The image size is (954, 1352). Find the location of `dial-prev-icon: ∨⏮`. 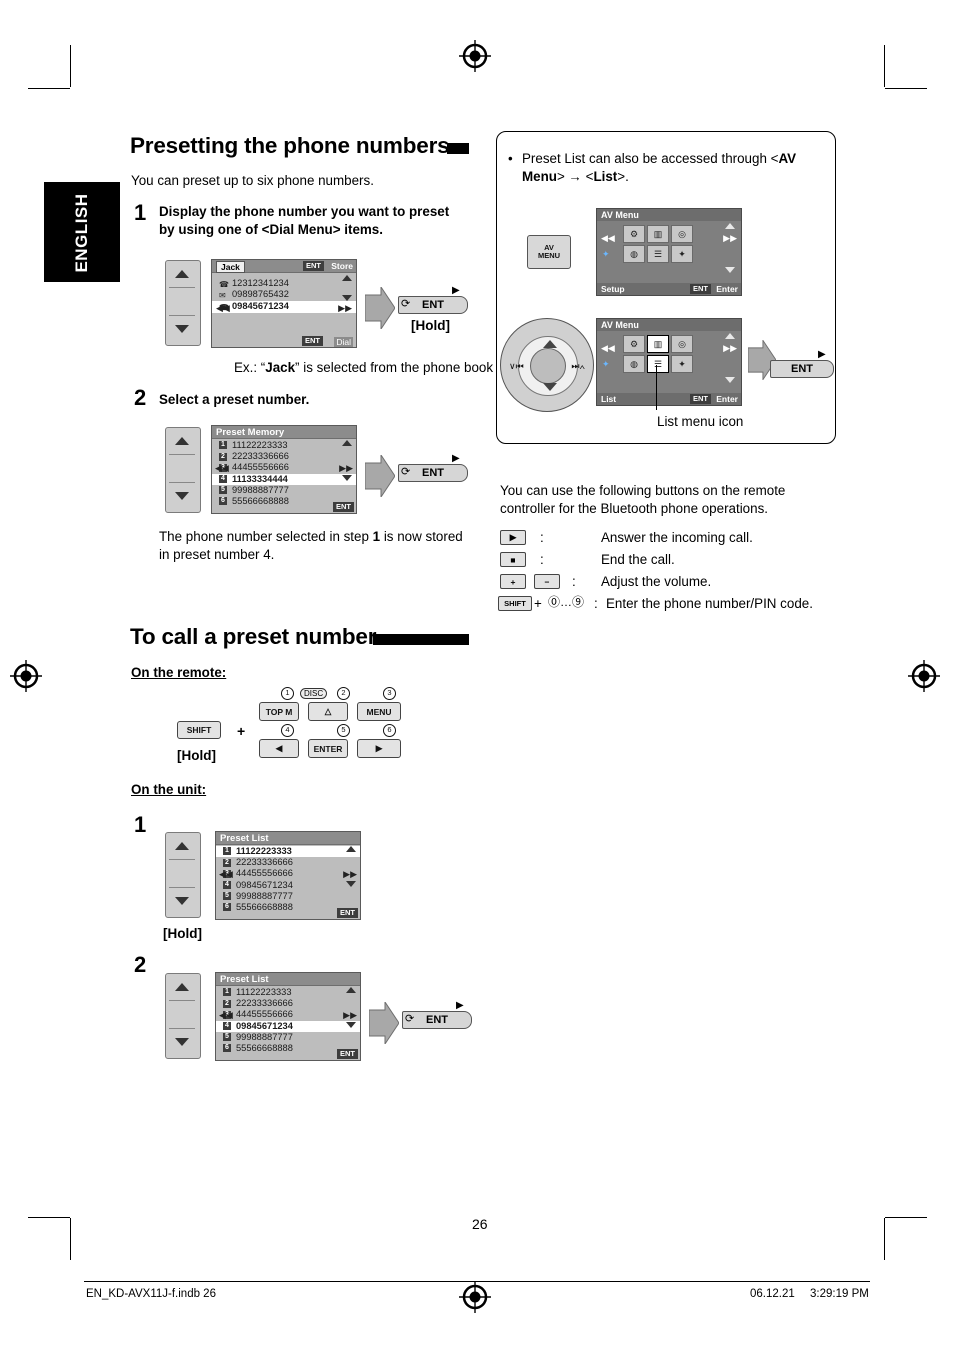

dial-prev-icon: ∨⏮ is located at coordinates (516, 366).